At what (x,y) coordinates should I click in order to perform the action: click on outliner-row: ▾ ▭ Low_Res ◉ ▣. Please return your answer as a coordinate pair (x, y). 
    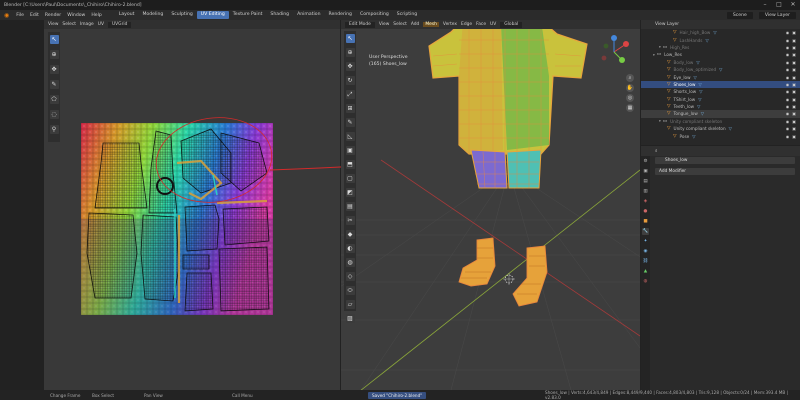
    Looking at the image, I should click on (720, 54).